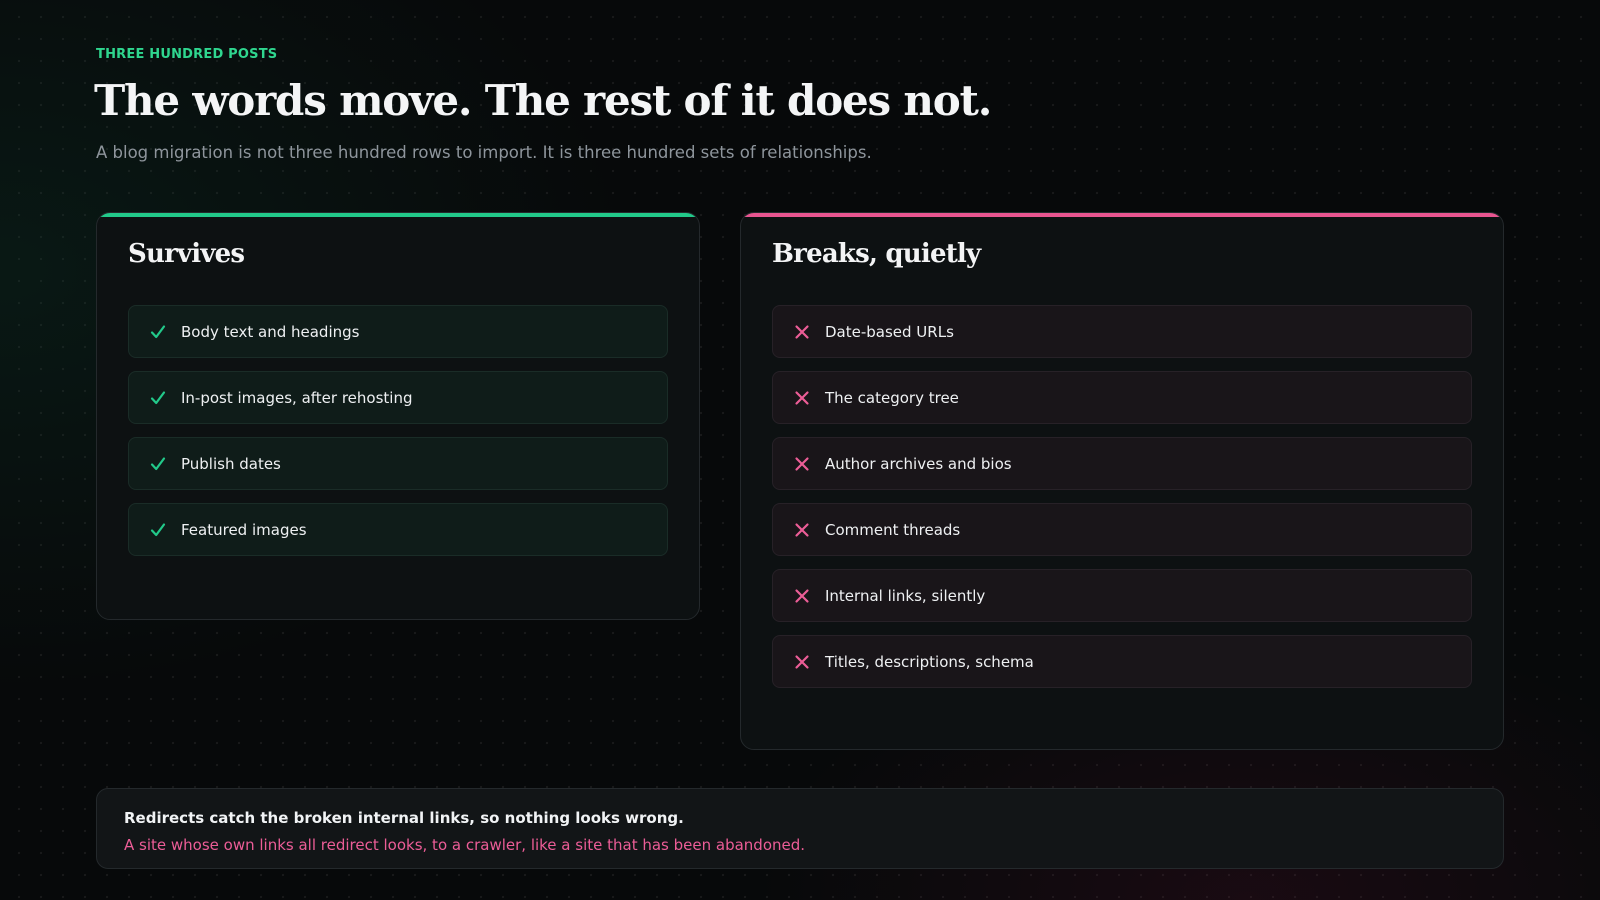 This screenshot has height=900, width=1600. I want to click on breaks-item: Comment threads, so click(1122, 529).